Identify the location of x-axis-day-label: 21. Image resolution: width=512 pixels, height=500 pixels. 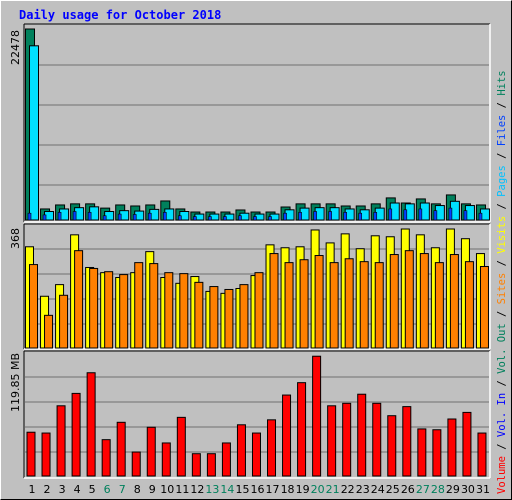
(333, 489).